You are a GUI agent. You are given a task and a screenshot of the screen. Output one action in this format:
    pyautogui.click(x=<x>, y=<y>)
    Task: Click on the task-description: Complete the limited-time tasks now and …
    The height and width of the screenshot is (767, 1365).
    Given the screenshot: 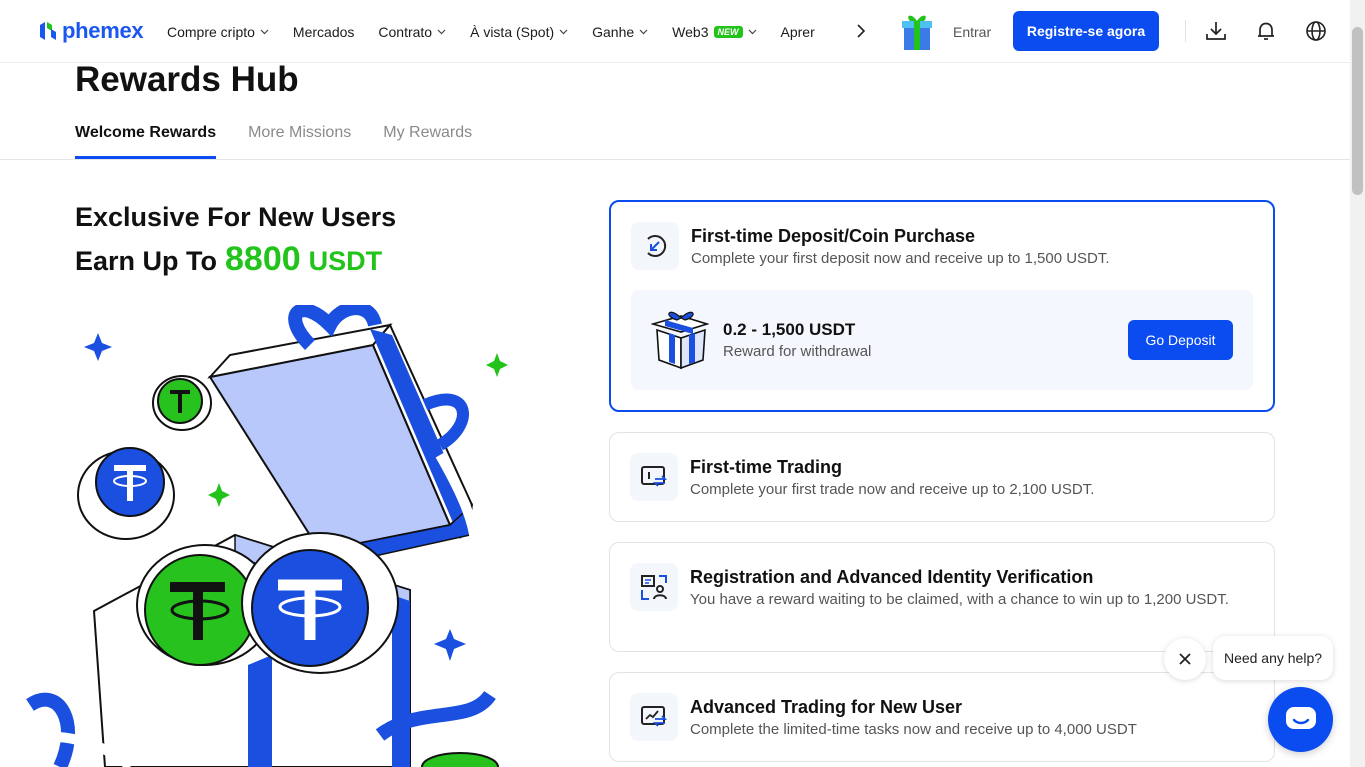 What is the action you would take?
    pyautogui.click(x=913, y=729)
    